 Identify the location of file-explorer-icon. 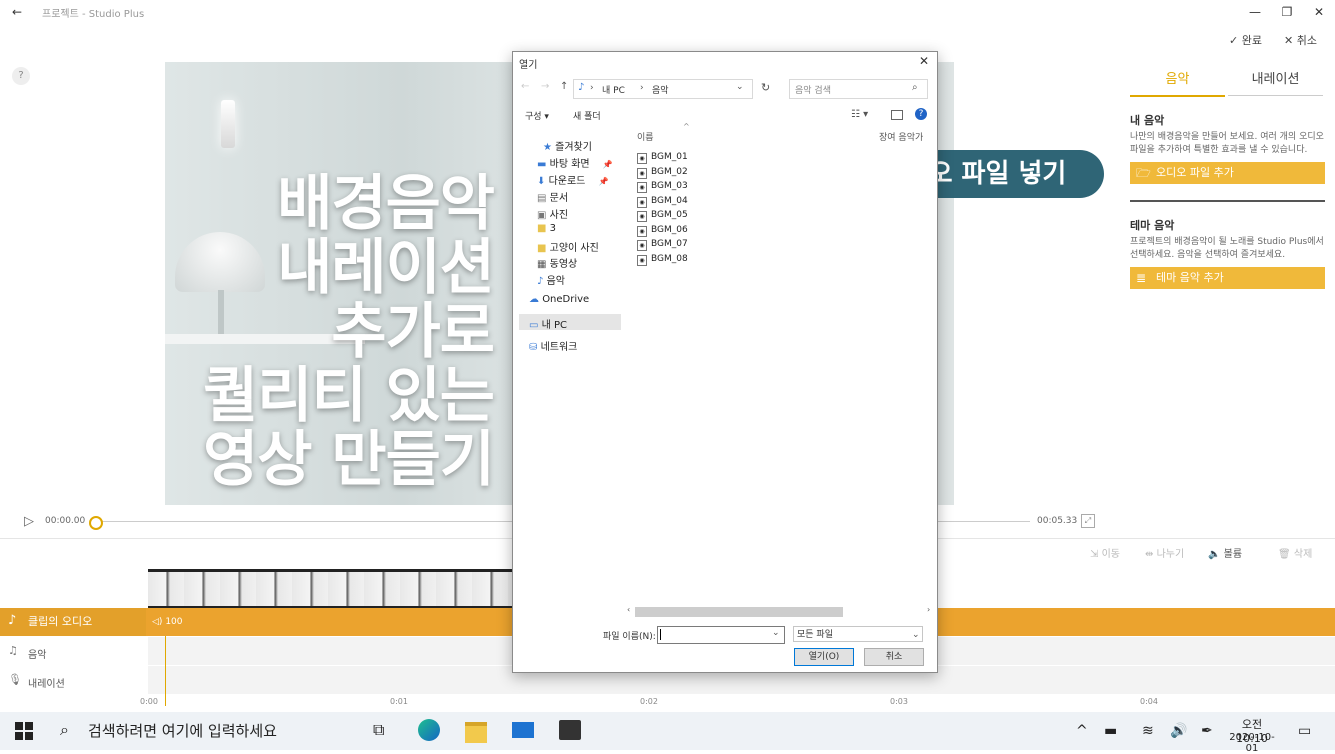
(476, 732).